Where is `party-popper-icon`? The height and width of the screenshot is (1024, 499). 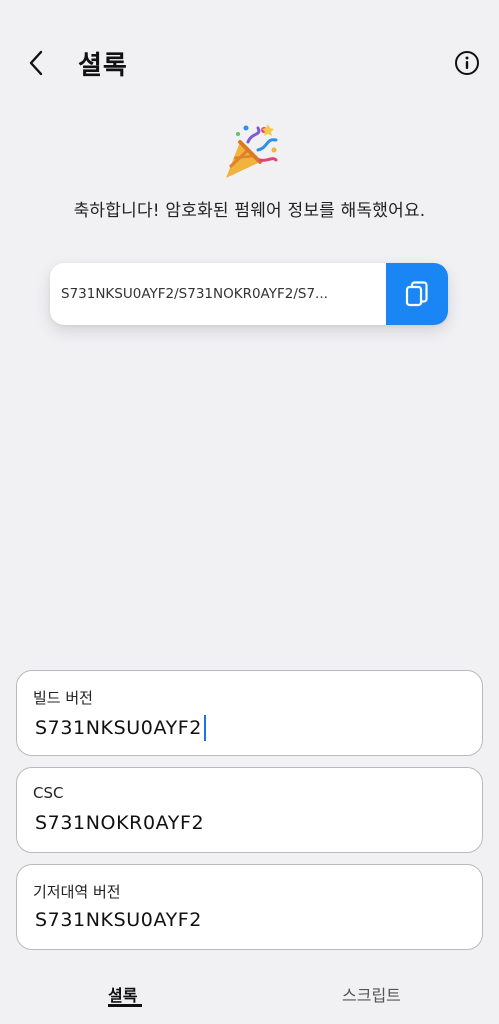 party-popper-icon is located at coordinates (250, 152).